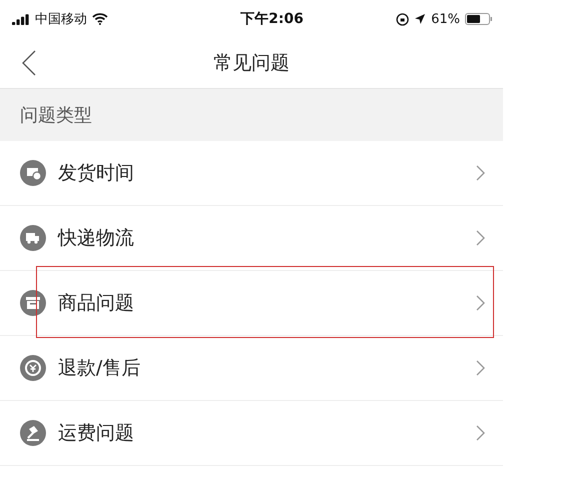 The width and height of the screenshot is (569, 491). I want to click on box-clock-icon, so click(33, 173).